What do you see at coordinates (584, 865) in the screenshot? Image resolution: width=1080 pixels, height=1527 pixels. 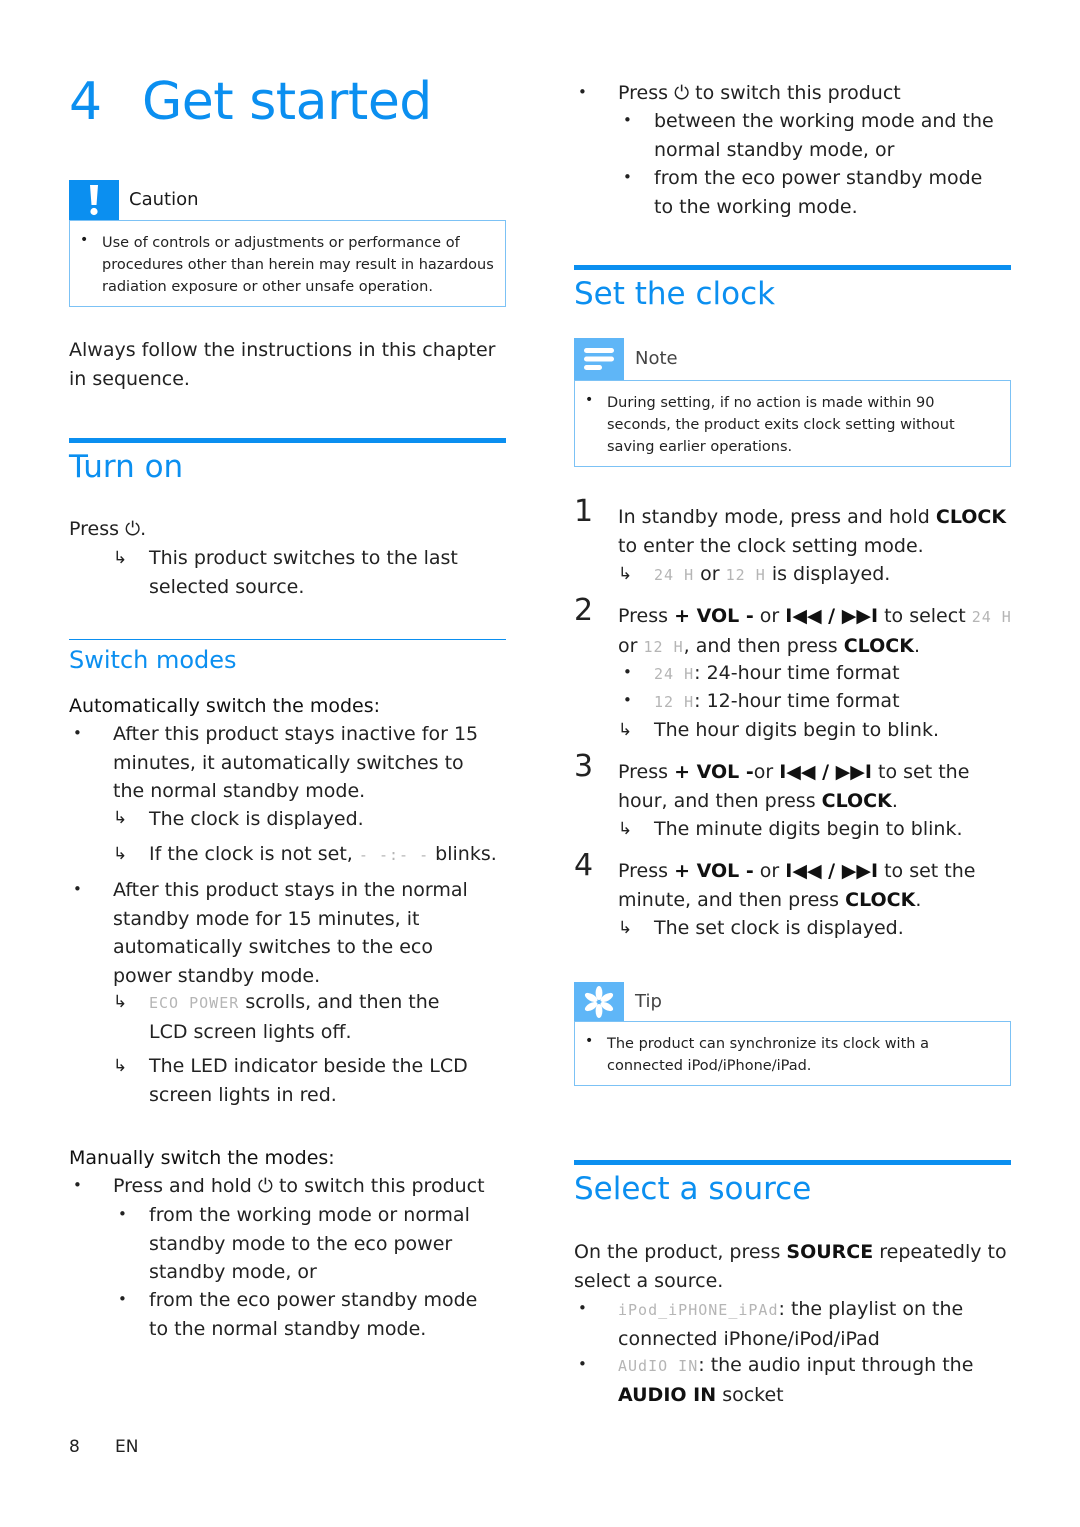 I see `step-number: 4` at bounding box center [584, 865].